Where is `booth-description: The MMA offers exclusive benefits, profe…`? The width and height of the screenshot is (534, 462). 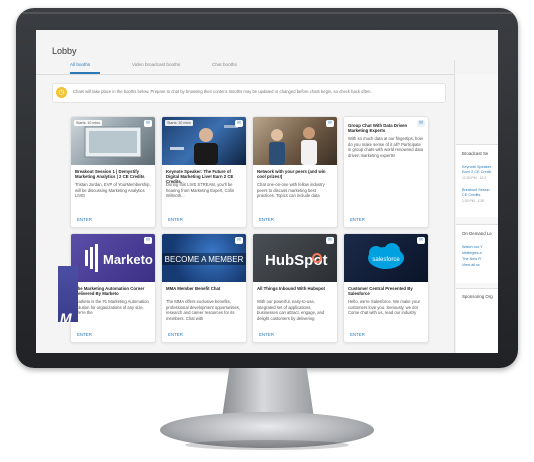 booth-description: The MMA offers exclusive benefits, profe… is located at coordinates (203, 310).